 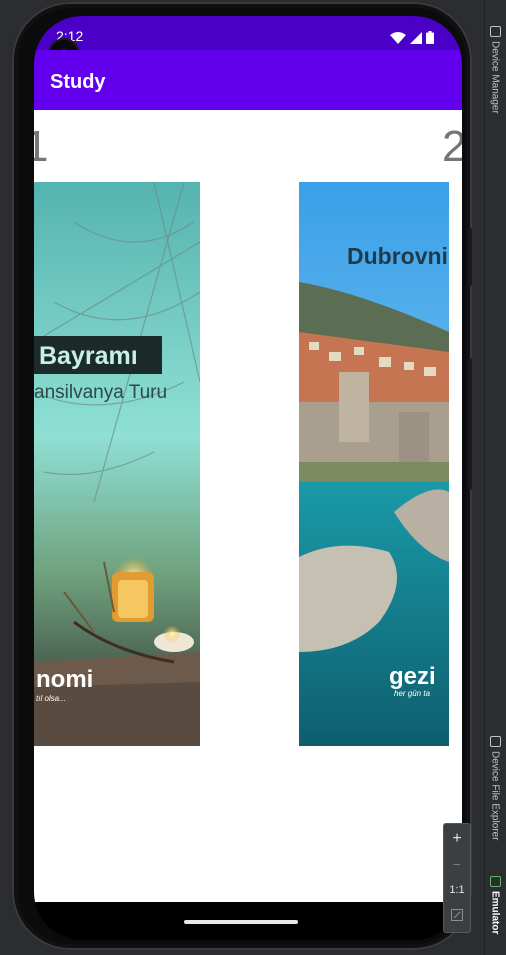 I want to click on banner-2-headline: Dubrovni, so click(x=397, y=256).